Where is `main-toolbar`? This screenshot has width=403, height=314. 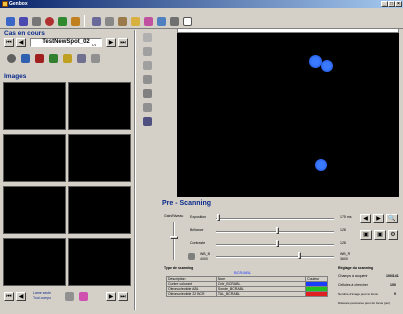
main-toolbar is located at coordinates (201, 21).